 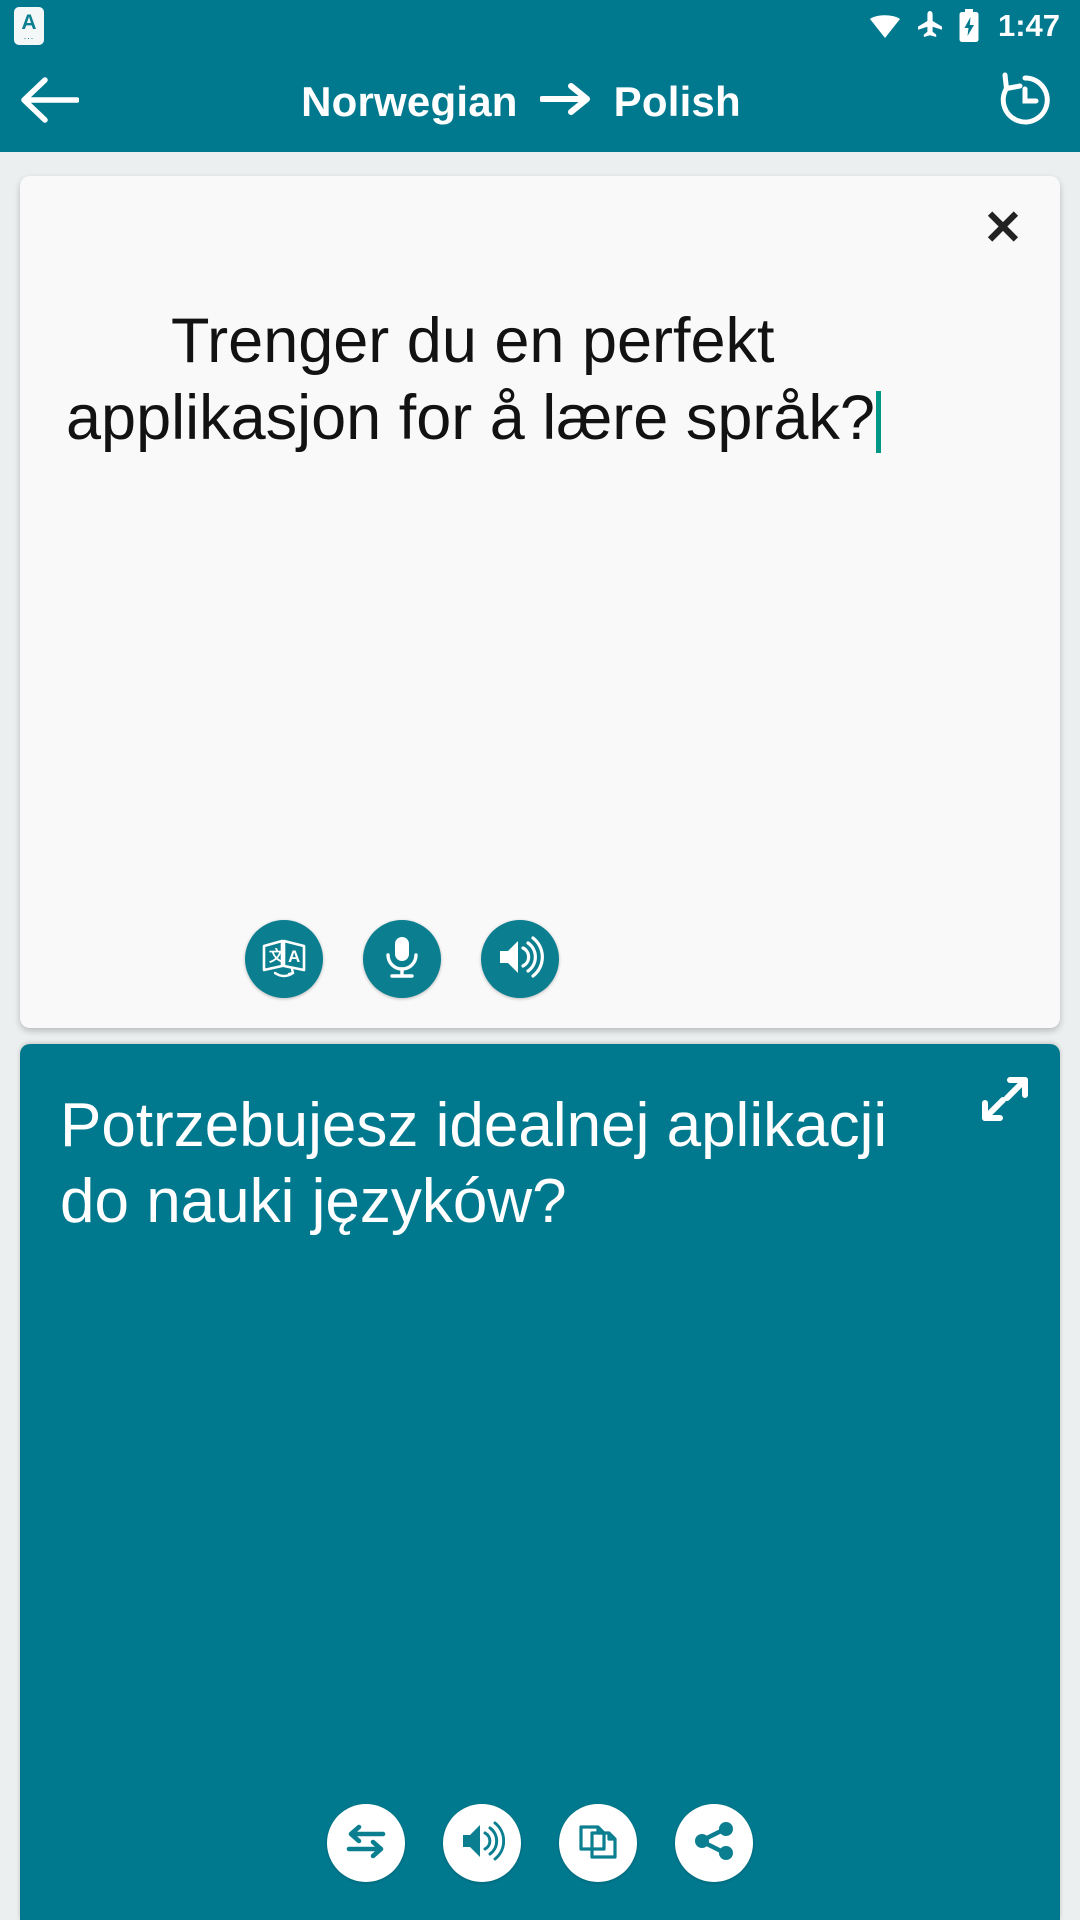 I want to click on expand-fullscreen-icon, so click(x=1005, y=1101).